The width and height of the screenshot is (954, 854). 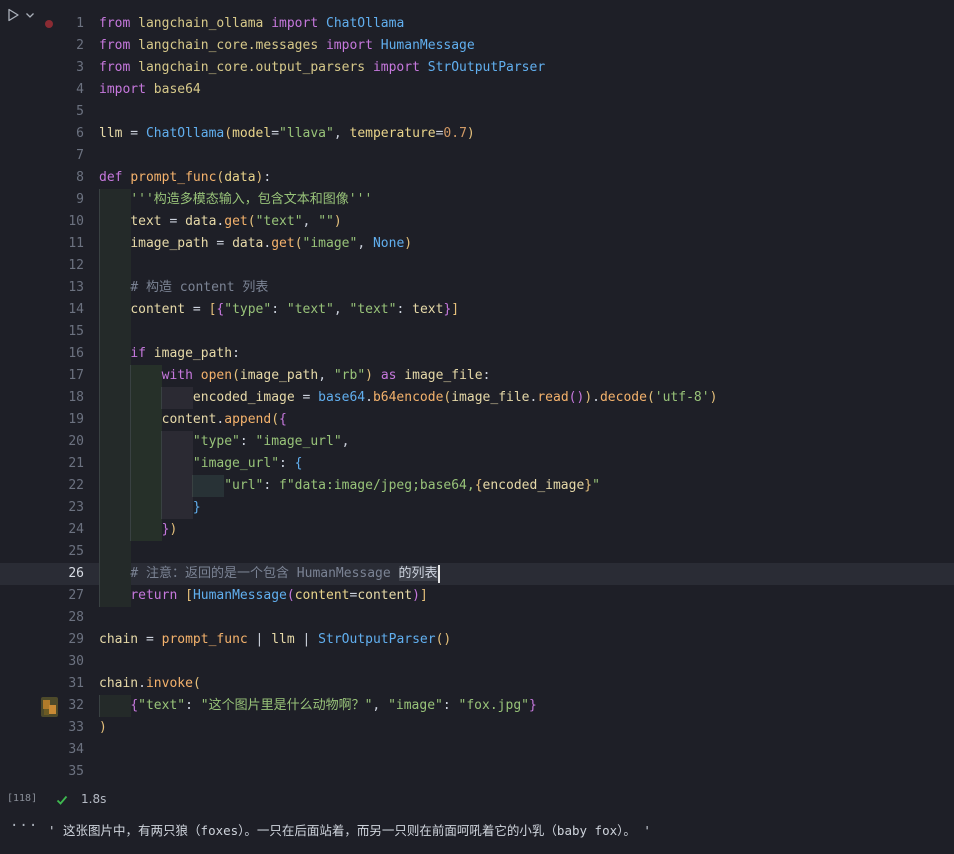 What do you see at coordinates (24, 826) in the screenshot?
I see `more-icon: ···` at bounding box center [24, 826].